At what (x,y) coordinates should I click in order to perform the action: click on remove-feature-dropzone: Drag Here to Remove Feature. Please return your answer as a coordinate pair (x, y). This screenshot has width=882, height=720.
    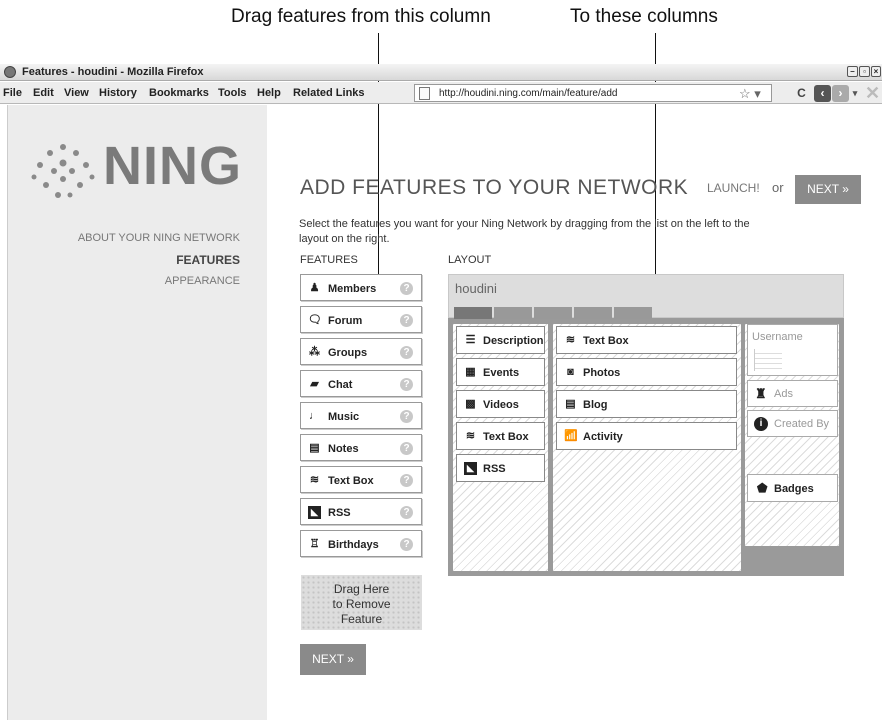
    Looking at the image, I should click on (361, 602).